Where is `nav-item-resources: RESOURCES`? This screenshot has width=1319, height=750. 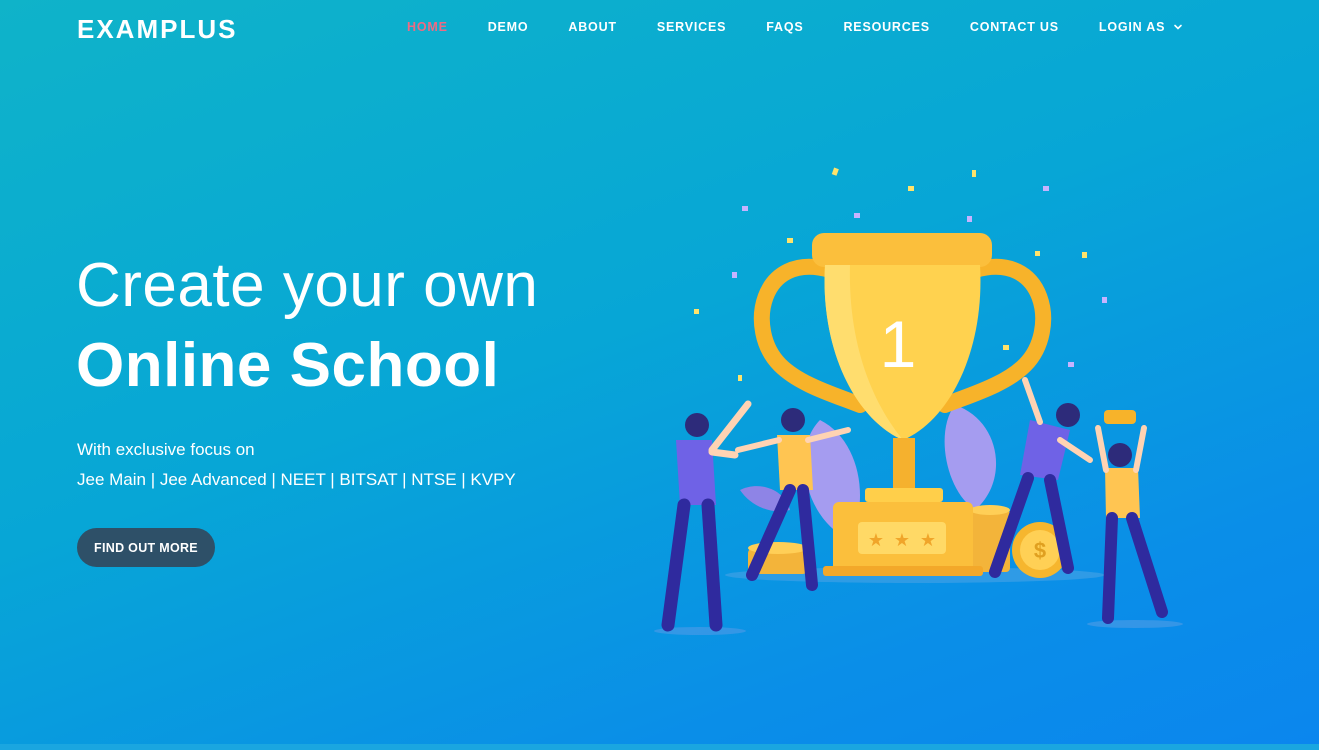 nav-item-resources: RESOURCES is located at coordinates (886, 27).